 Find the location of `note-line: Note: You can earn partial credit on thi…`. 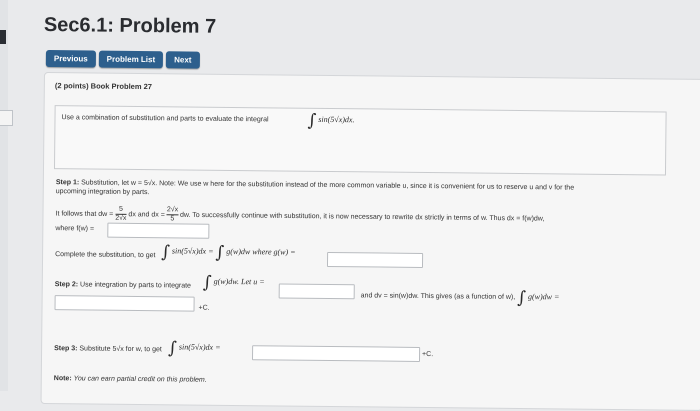

note-line: Note: You can earn partial credit on thi… is located at coordinates (130, 379).